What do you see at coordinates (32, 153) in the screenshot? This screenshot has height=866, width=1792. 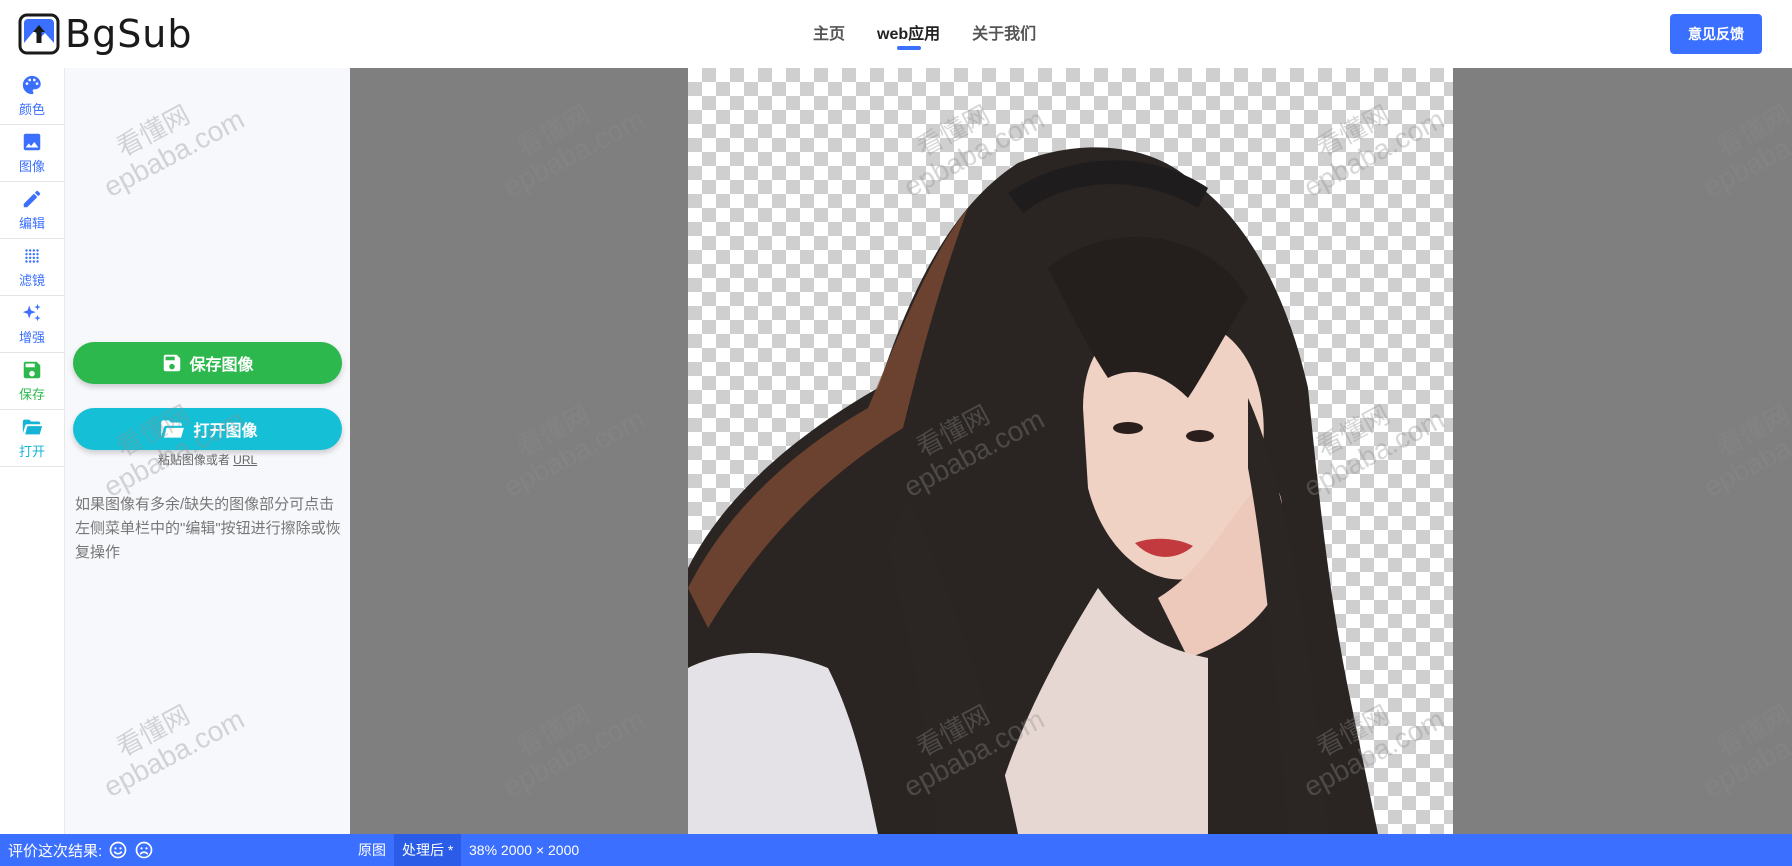 I see `tool-image: 图像` at bounding box center [32, 153].